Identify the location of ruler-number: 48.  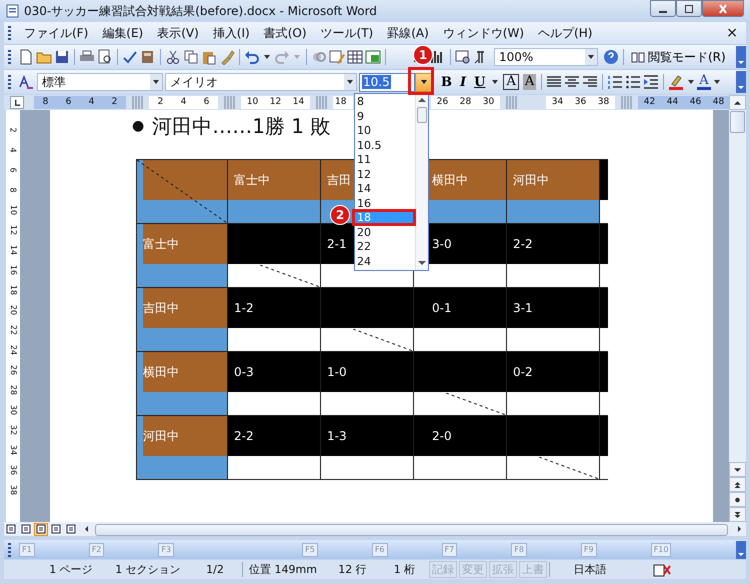
(719, 102).